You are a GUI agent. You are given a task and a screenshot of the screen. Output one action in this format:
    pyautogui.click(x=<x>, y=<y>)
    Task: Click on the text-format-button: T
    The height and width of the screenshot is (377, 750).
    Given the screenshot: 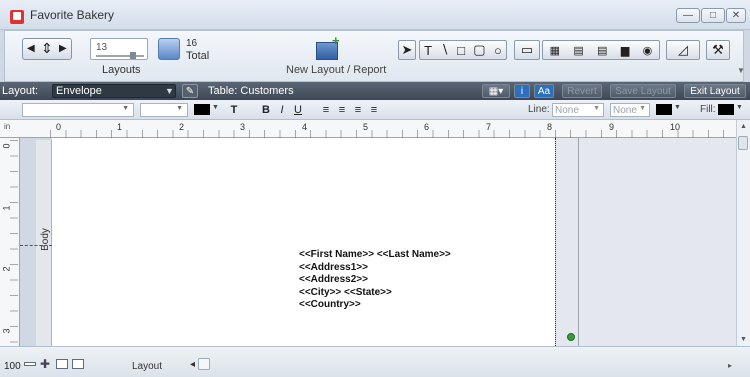 What is the action you would take?
    pyautogui.click(x=234, y=109)
    